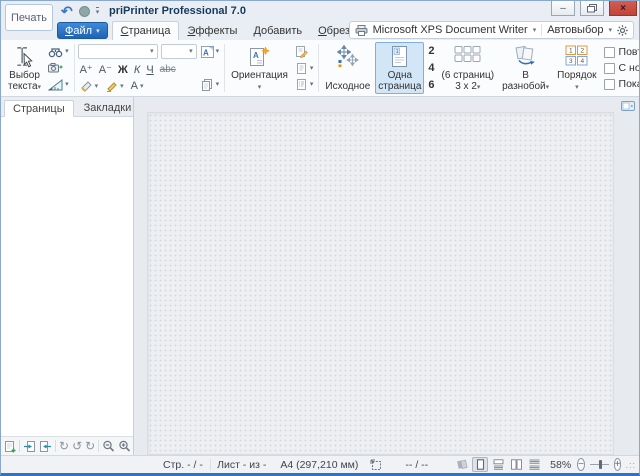 The height and width of the screenshot is (476, 640). What do you see at coordinates (117, 51) in the screenshot?
I see `font-family-combo: ▾` at bounding box center [117, 51].